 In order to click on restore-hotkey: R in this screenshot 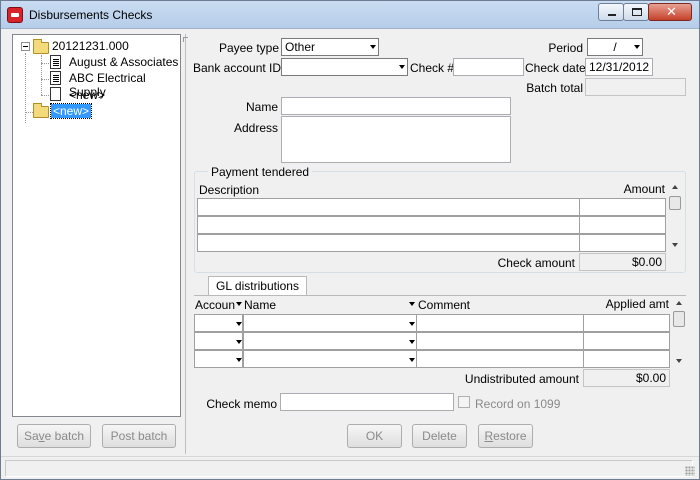, I will do `click(489, 436)`.